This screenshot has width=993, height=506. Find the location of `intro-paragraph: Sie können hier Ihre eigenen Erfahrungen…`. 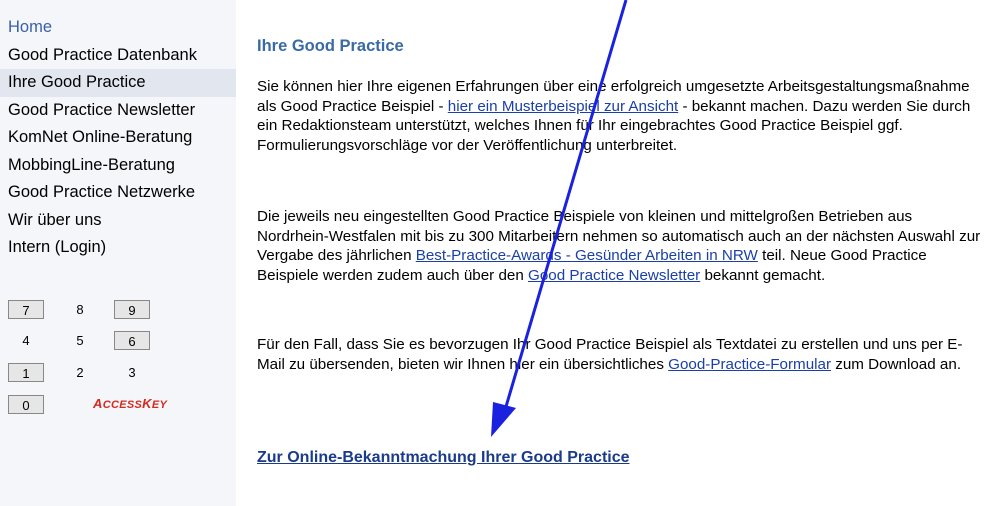

intro-paragraph: Sie können hier Ihre eigenen Erfahrungen… is located at coordinates (621, 116).